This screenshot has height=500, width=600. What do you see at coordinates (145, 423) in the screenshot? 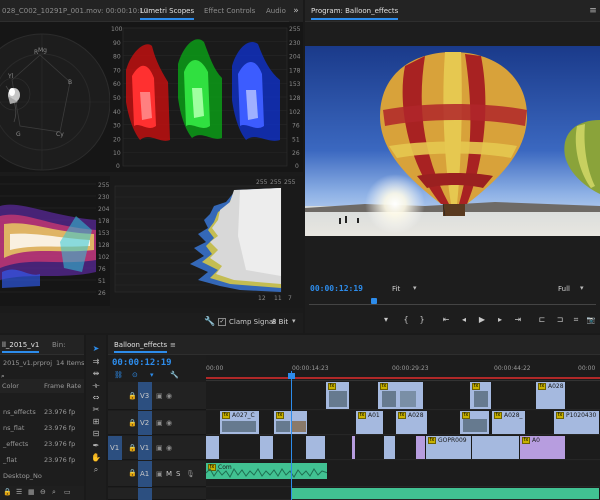
I see `track-target-v2: V2` at bounding box center [145, 423].